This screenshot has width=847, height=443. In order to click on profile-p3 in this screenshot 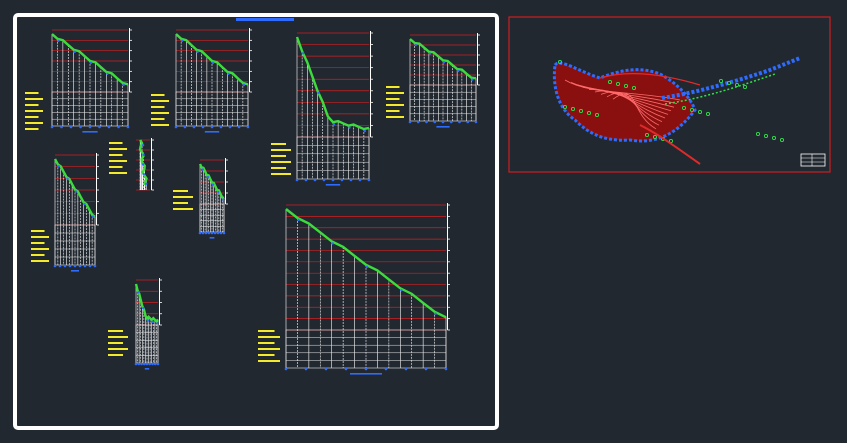, I will do `click(322, 108)`.